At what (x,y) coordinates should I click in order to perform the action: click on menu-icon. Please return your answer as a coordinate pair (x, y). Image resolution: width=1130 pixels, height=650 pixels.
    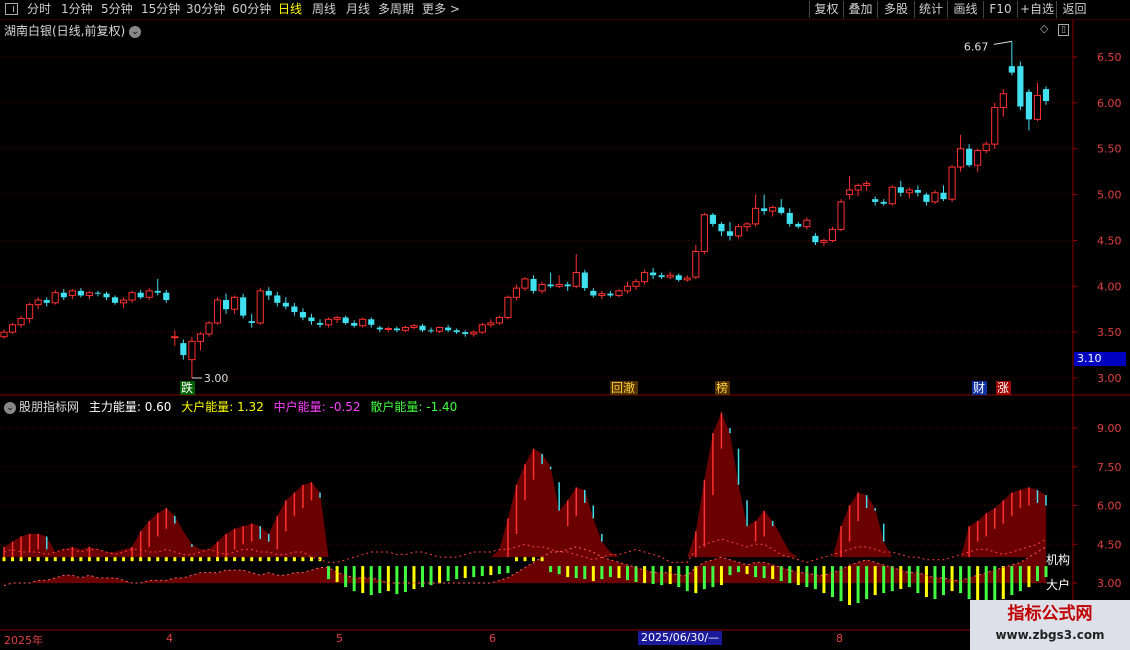
    Looking at the image, I should click on (11, 9).